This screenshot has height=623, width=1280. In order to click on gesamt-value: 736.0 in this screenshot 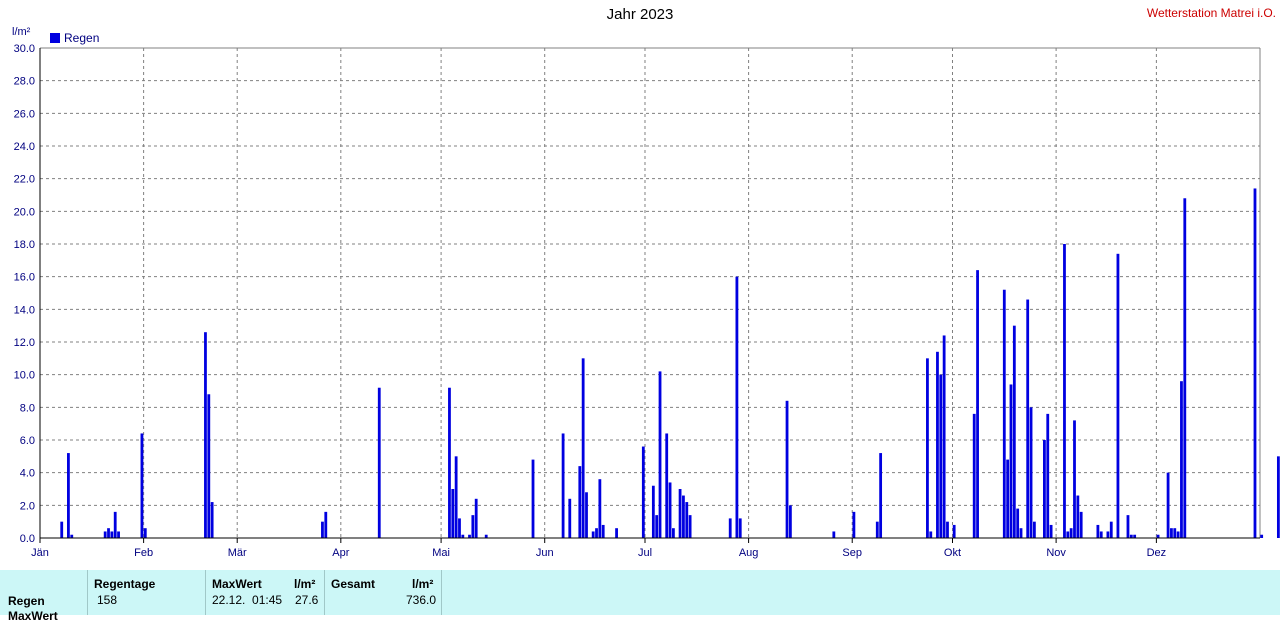, I will do `click(421, 600)`.